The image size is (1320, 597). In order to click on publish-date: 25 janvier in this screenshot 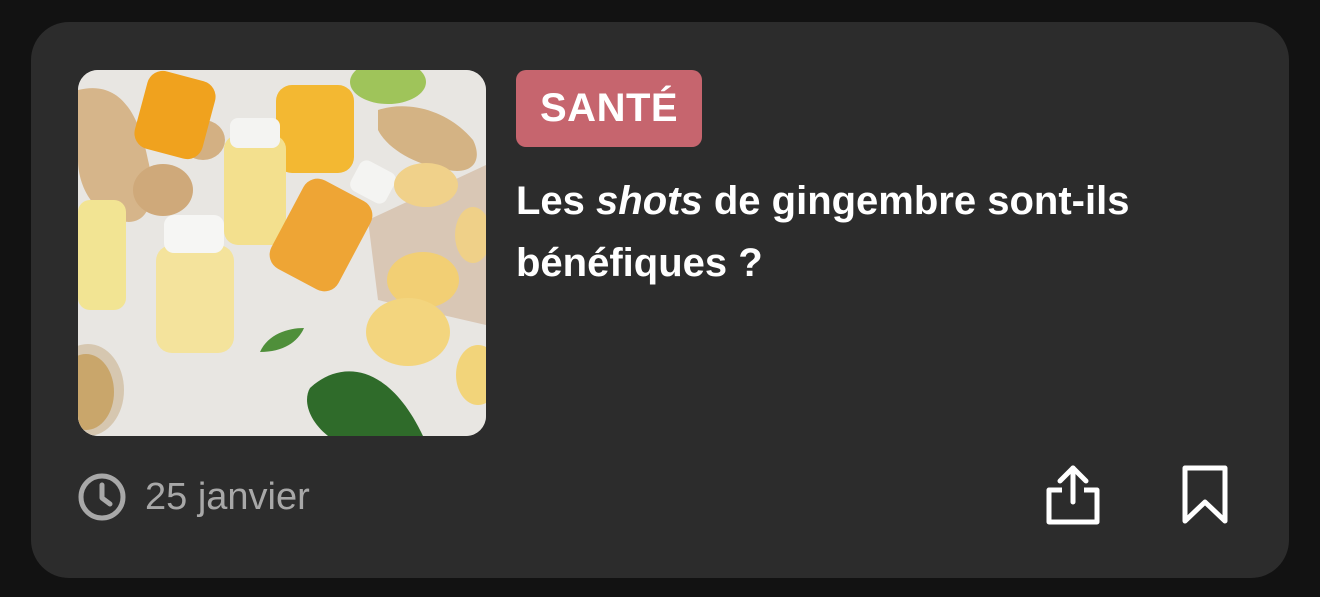, I will do `click(227, 496)`.